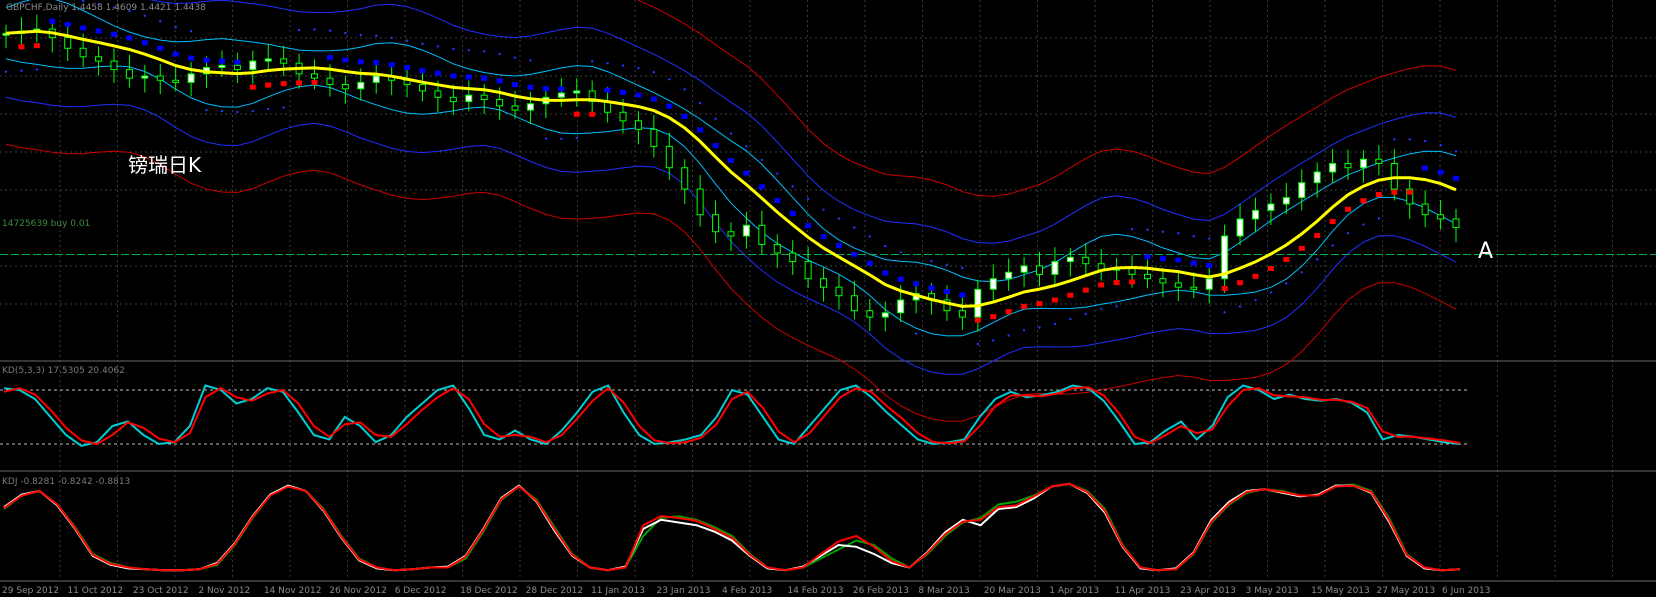 This screenshot has height=597, width=1656. I want to click on x-tick-label: 20 Mar 2013, so click(1012, 591).